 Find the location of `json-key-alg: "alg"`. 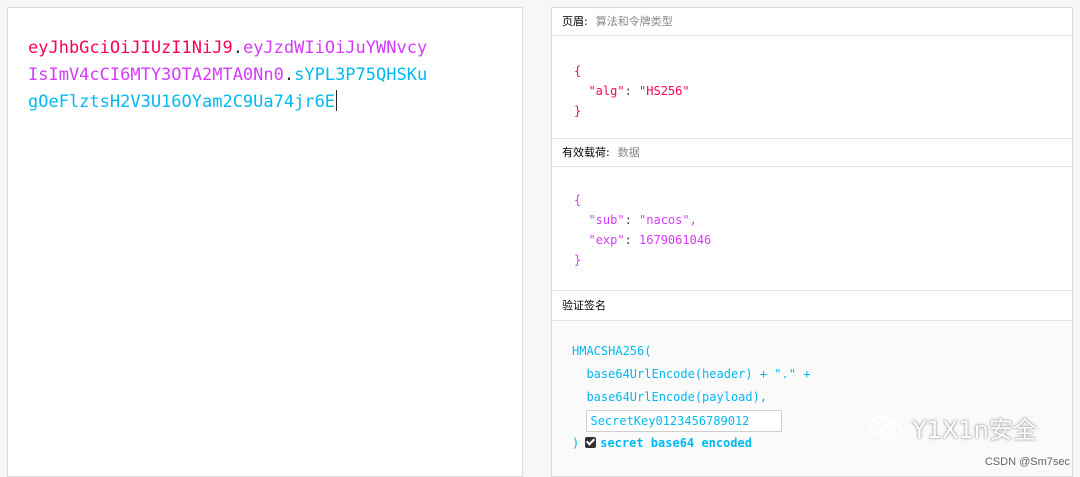

json-key-alg: "alg" is located at coordinates (606, 91).